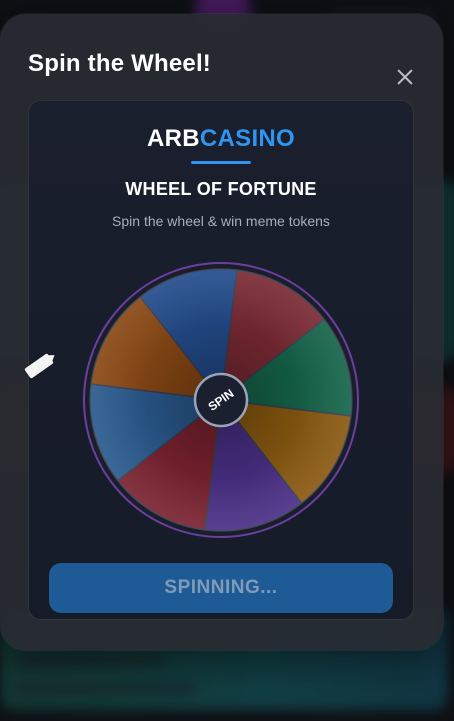  What do you see at coordinates (221, 221) in the screenshot?
I see `game-subheading: Spin the wheel & win meme tokens` at bounding box center [221, 221].